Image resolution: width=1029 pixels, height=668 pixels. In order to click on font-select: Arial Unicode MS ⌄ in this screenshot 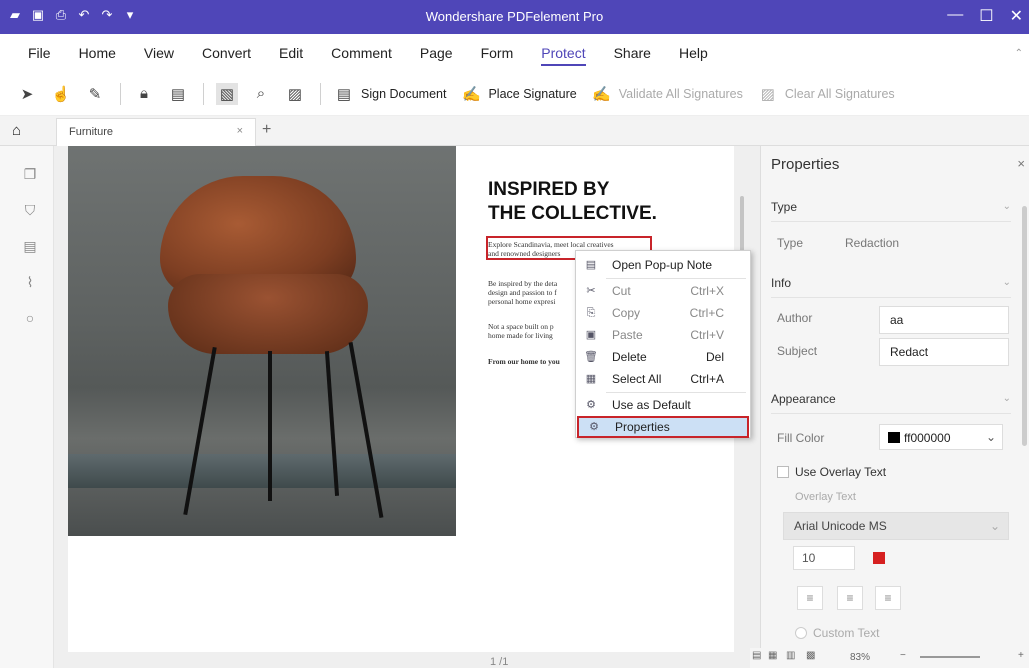, I will do `click(896, 526)`.